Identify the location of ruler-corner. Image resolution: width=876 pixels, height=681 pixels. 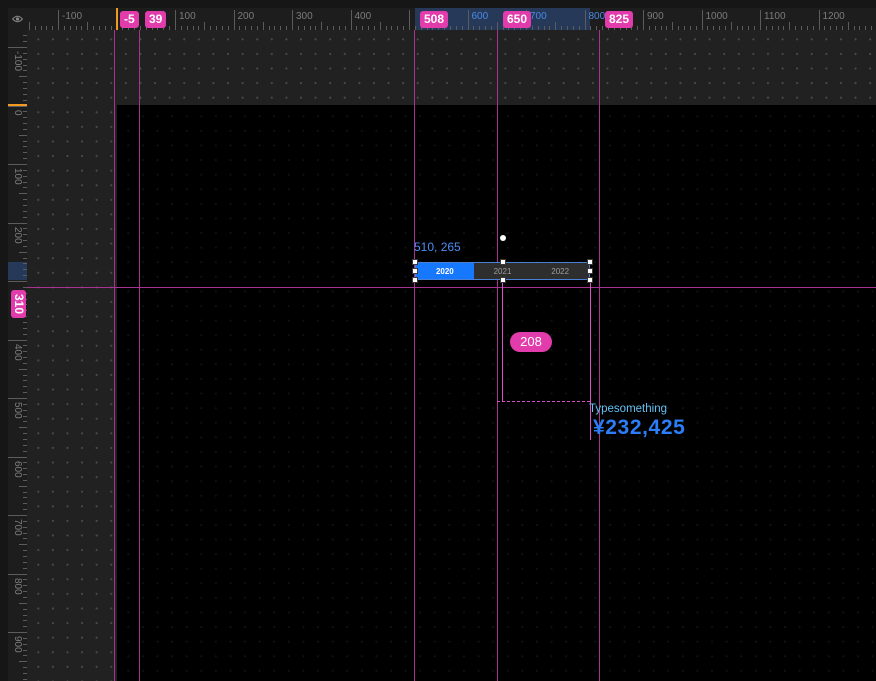
(17, 19).